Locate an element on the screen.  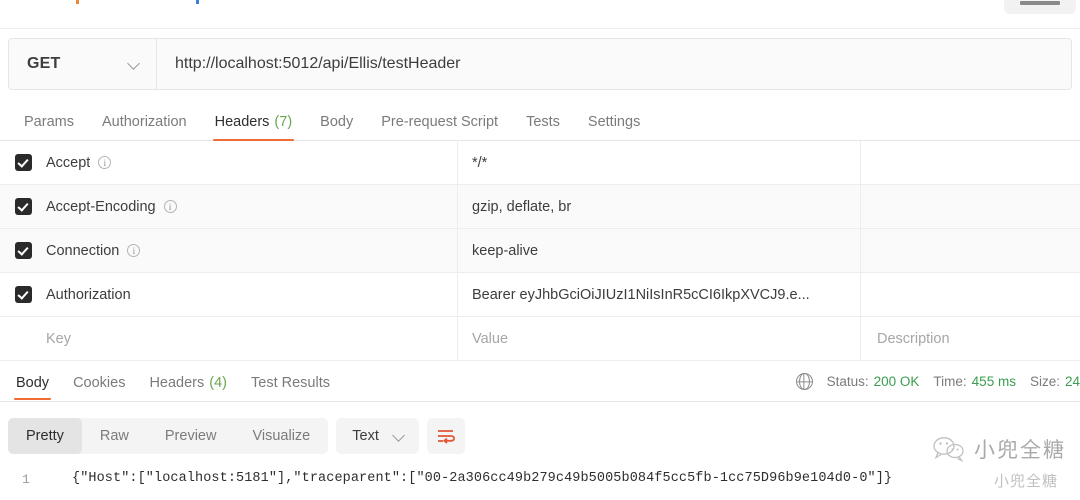
new-value-input: Value is located at coordinates (659, 338).